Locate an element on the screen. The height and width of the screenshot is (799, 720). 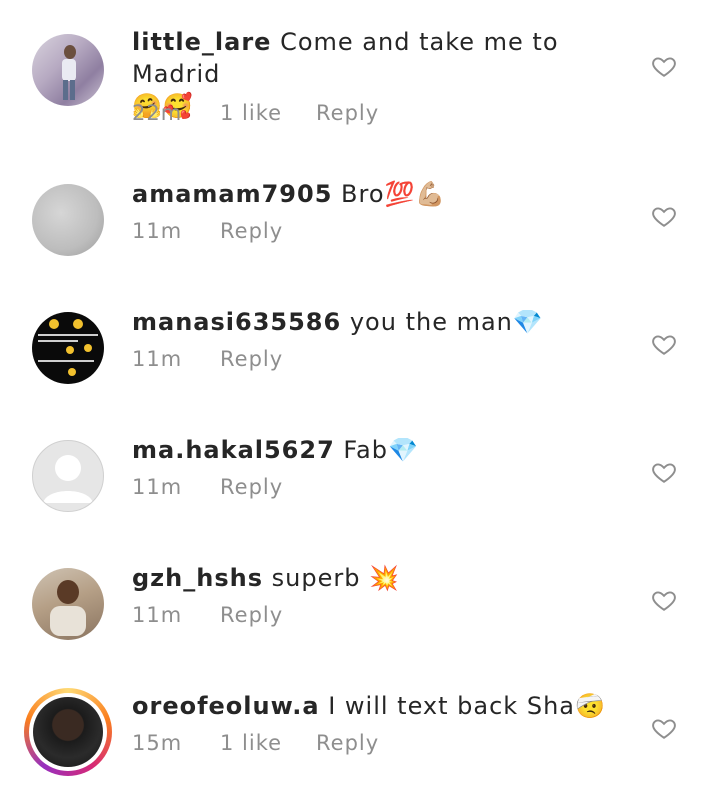
comment-time: 15m is located at coordinates (157, 743).